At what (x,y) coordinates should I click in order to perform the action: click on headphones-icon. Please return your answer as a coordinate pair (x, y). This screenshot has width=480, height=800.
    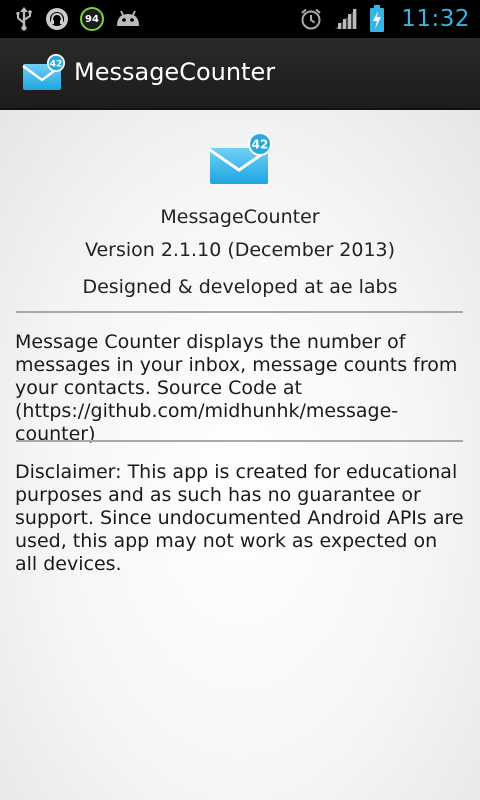
    Looking at the image, I should click on (57, 19).